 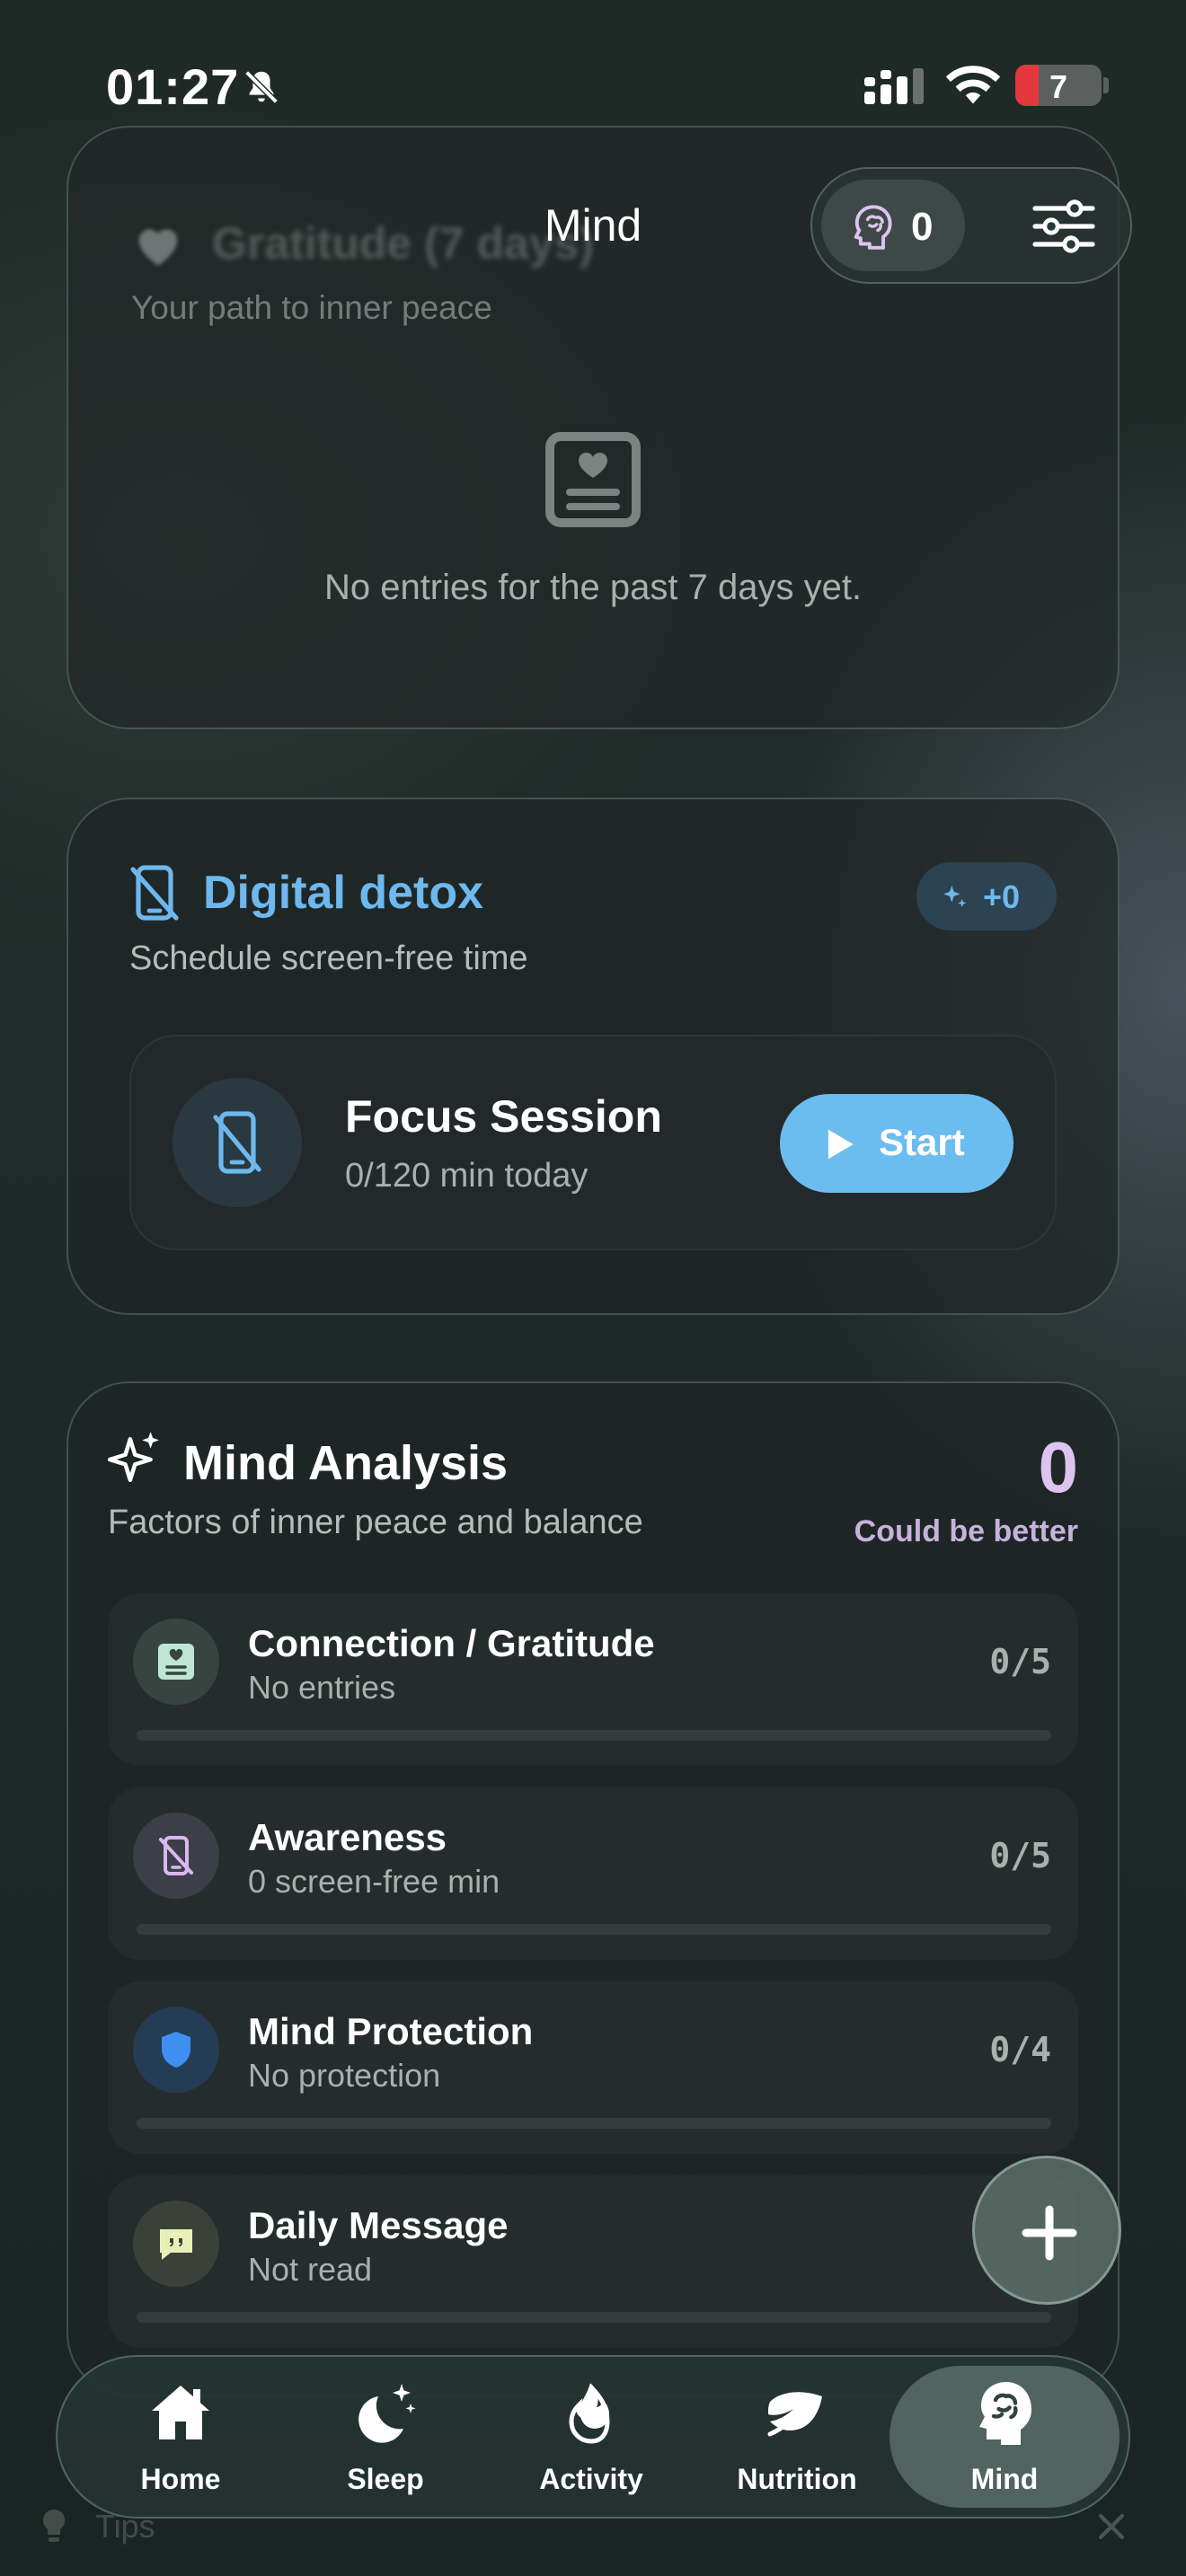 What do you see at coordinates (374, 1881) in the screenshot?
I see `factor-status: 0 screen-free min` at bounding box center [374, 1881].